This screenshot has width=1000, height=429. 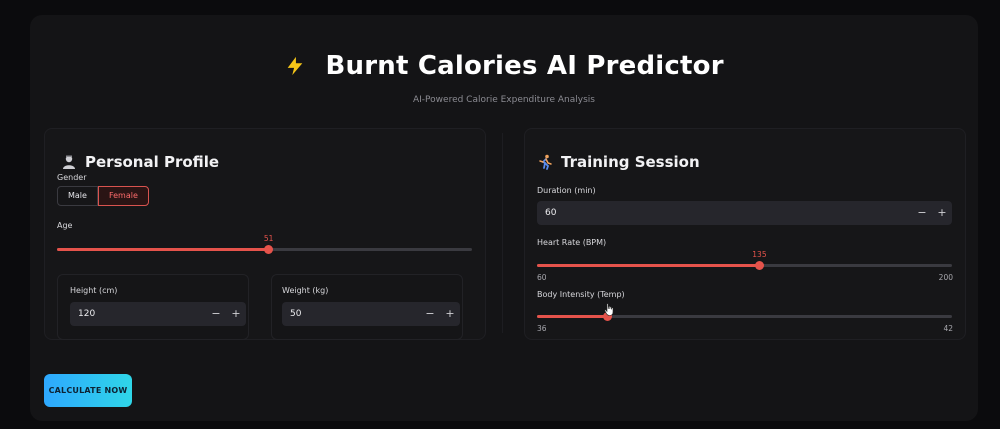 What do you see at coordinates (65, 225) in the screenshot?
I see `age-label: Age` at bounding box center [65, 225].